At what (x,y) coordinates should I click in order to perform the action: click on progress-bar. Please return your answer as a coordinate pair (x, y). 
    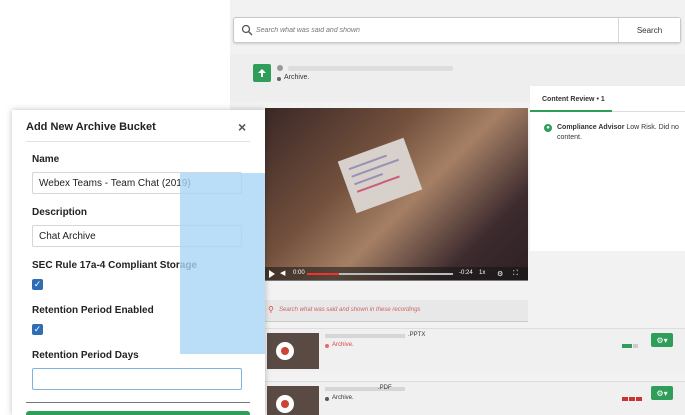
    Looking at the image, I should click on (380, 274).